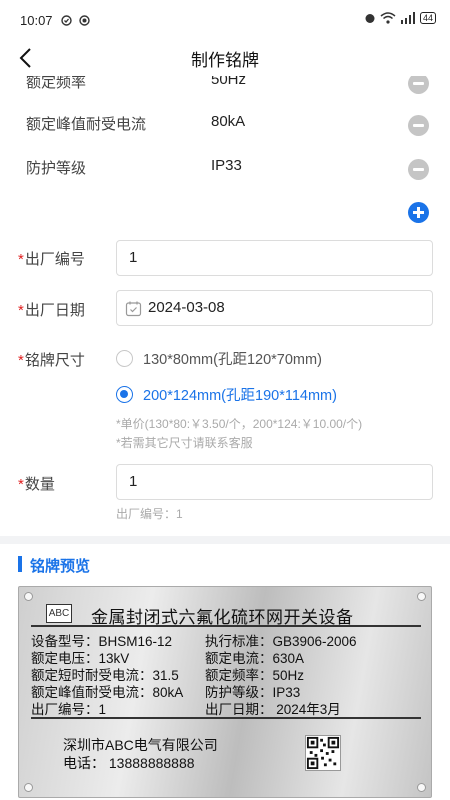  What do you see at coordinates (56, 83) in the screenshot?
I see `spec-label: 额定频率` at bounding box center [56, 83].